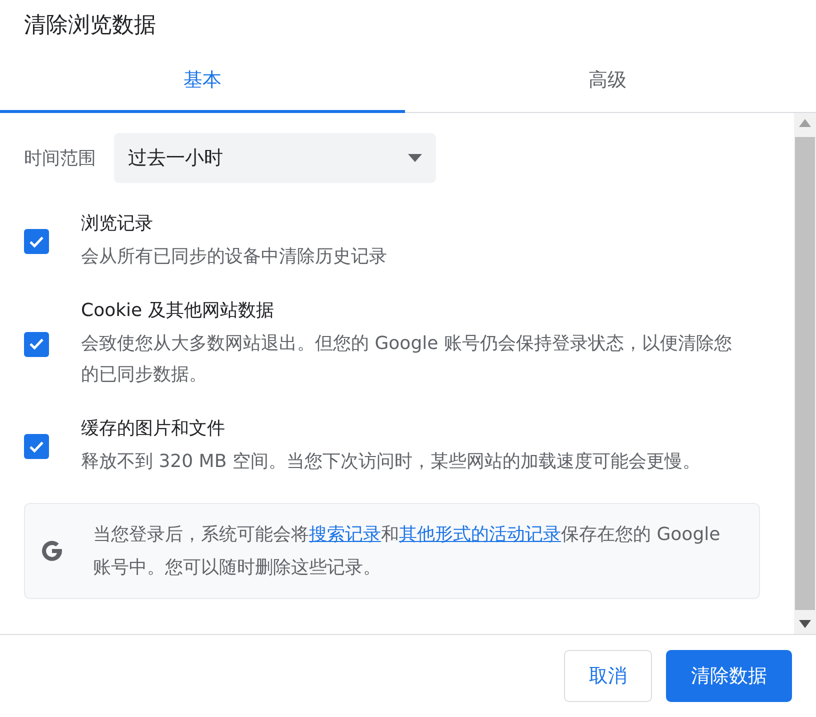 The height and width of the screenshot is (717, 816). What do you see at coordinates (275, 158) in the screenshot?
I see `time-range-dropdown: 过去一小时` at bounding box center [275, 158].